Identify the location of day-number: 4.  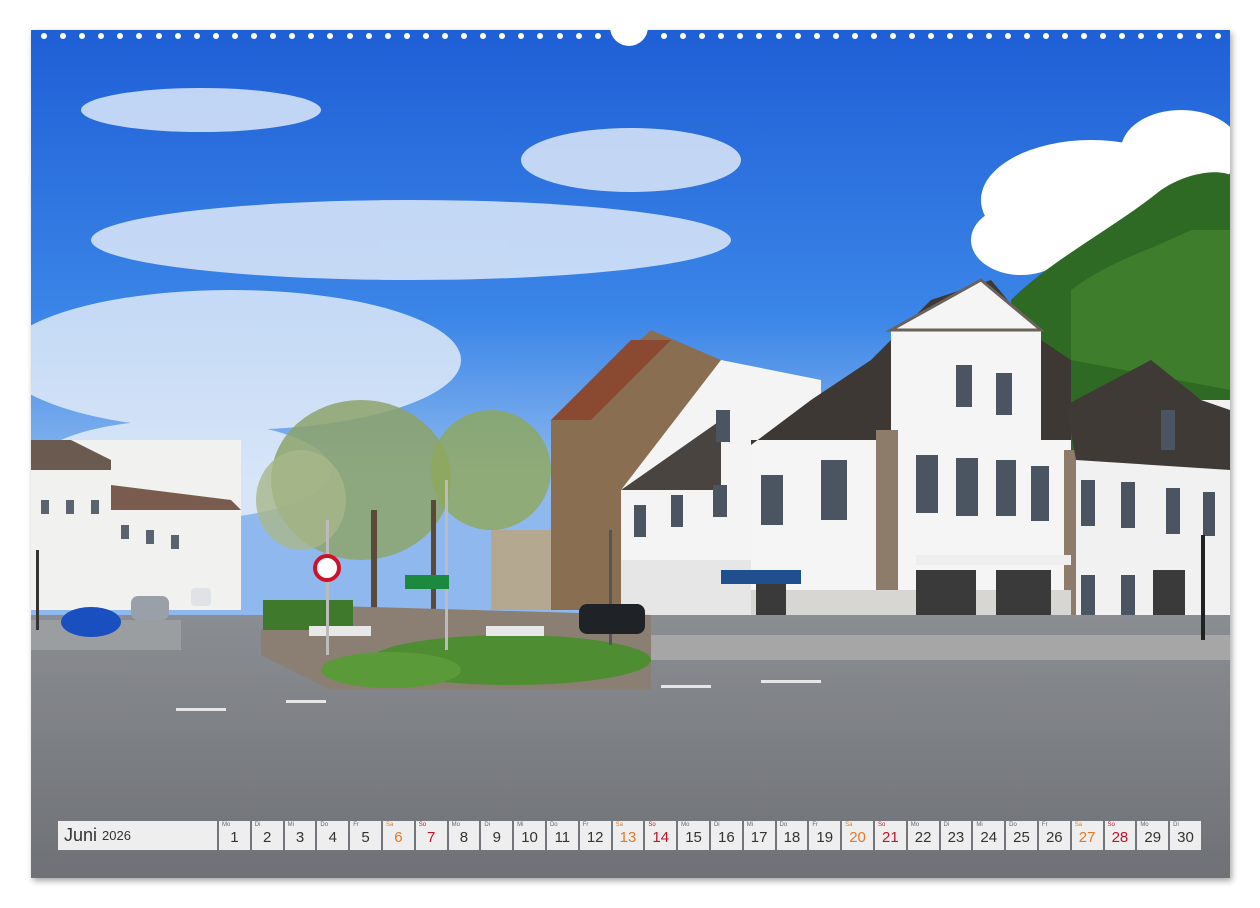
(332, 837).